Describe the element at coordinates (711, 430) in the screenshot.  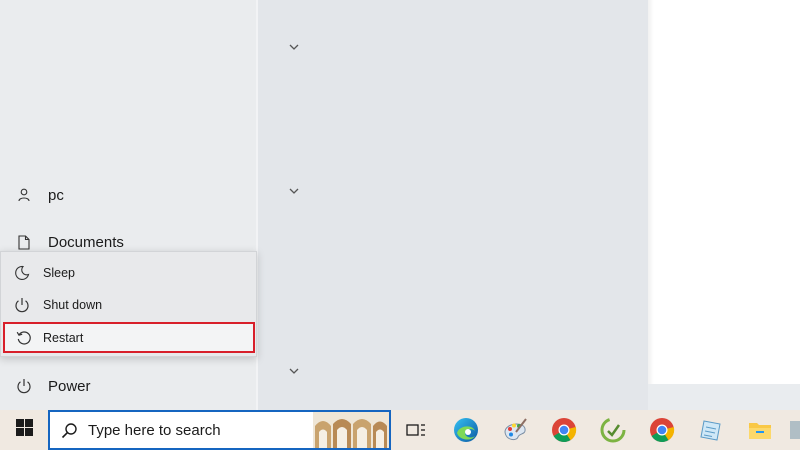
I see `notepad-icon` at that location.